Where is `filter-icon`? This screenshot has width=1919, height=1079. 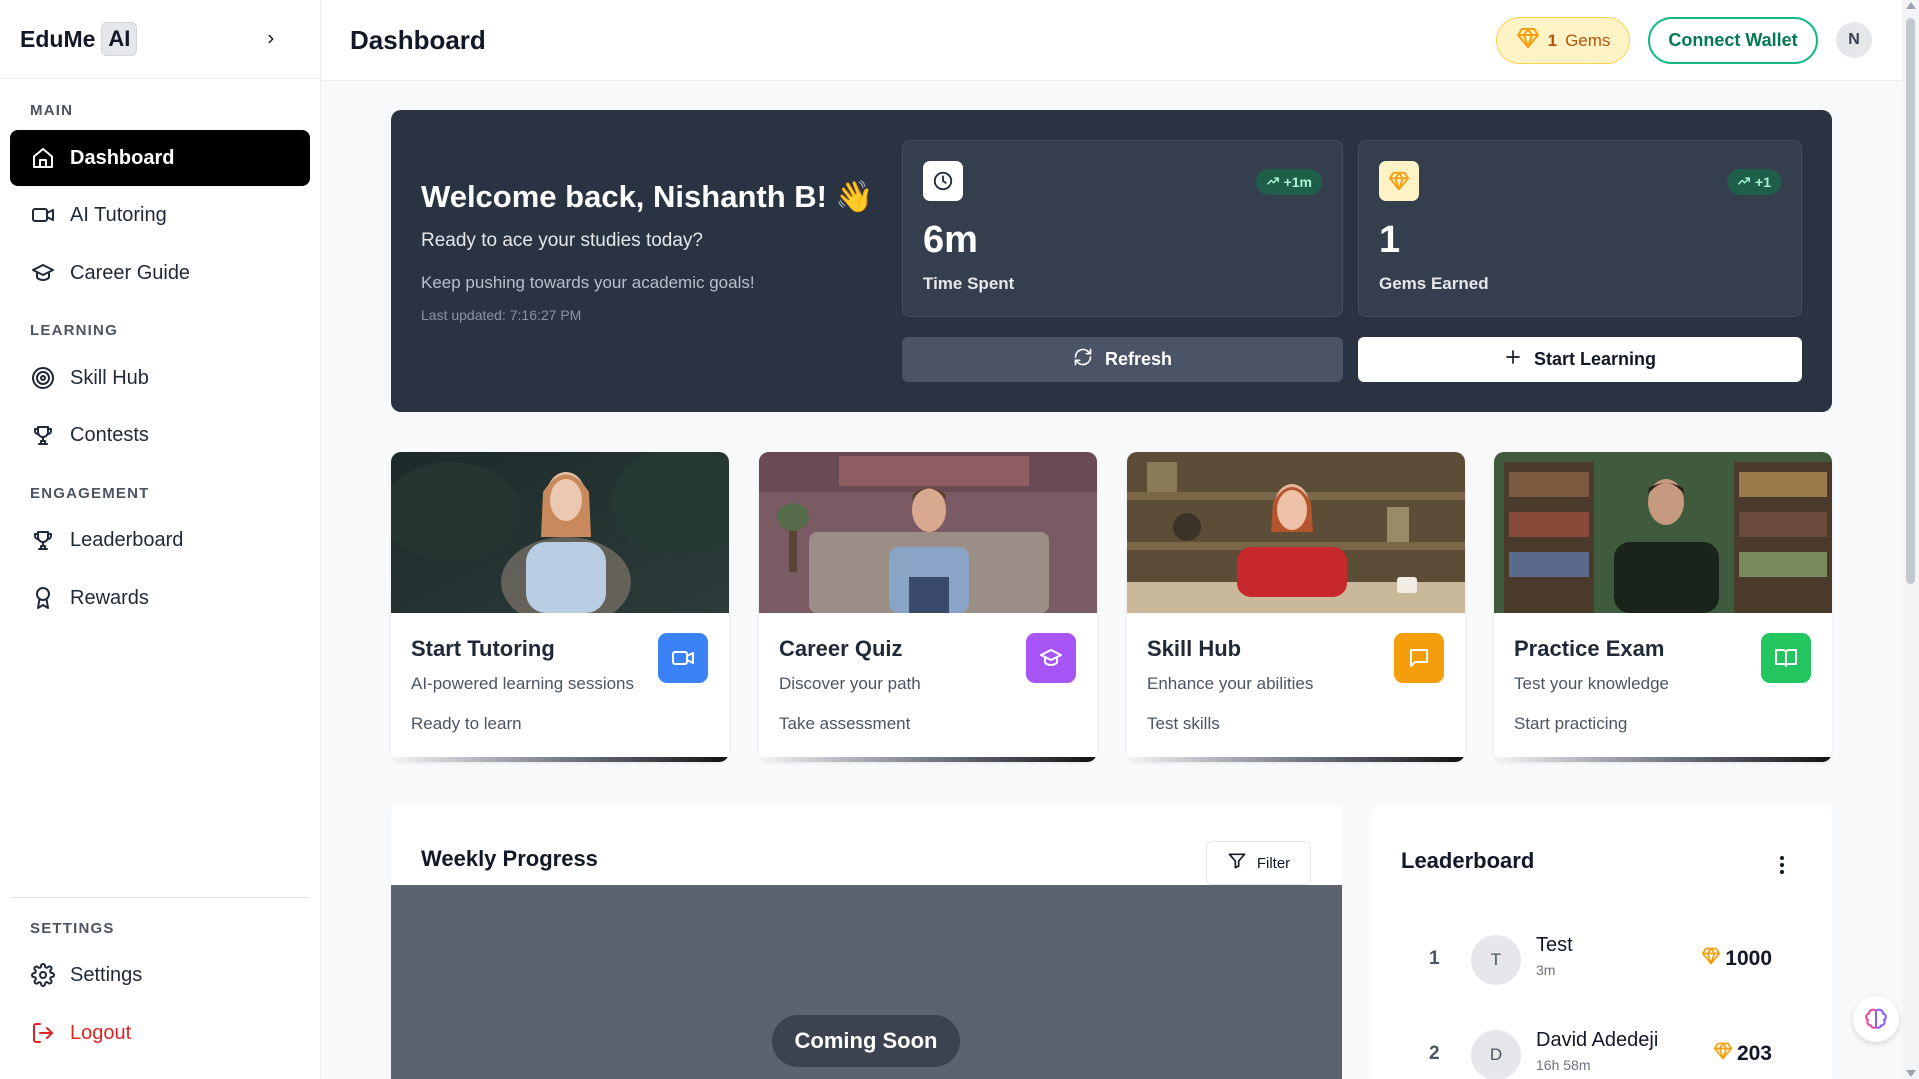 filter-icon is located at coordinates (1237, 863).